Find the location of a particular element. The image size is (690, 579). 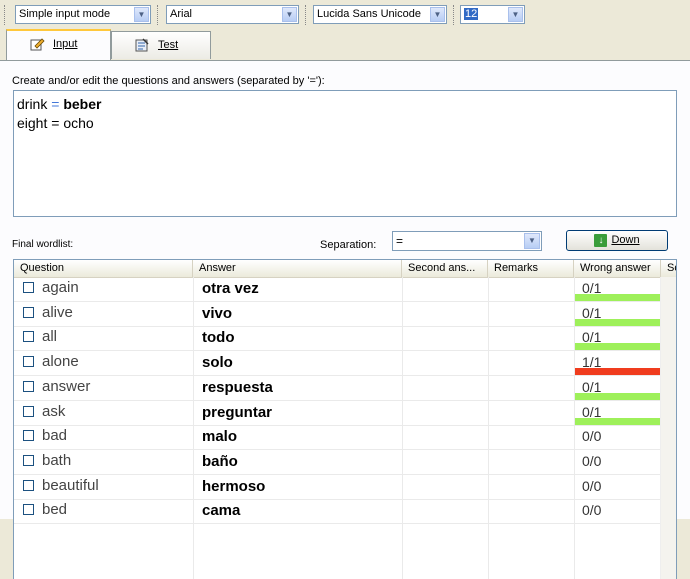

down-button: ↓ Down is located at coordinates (617, 240).